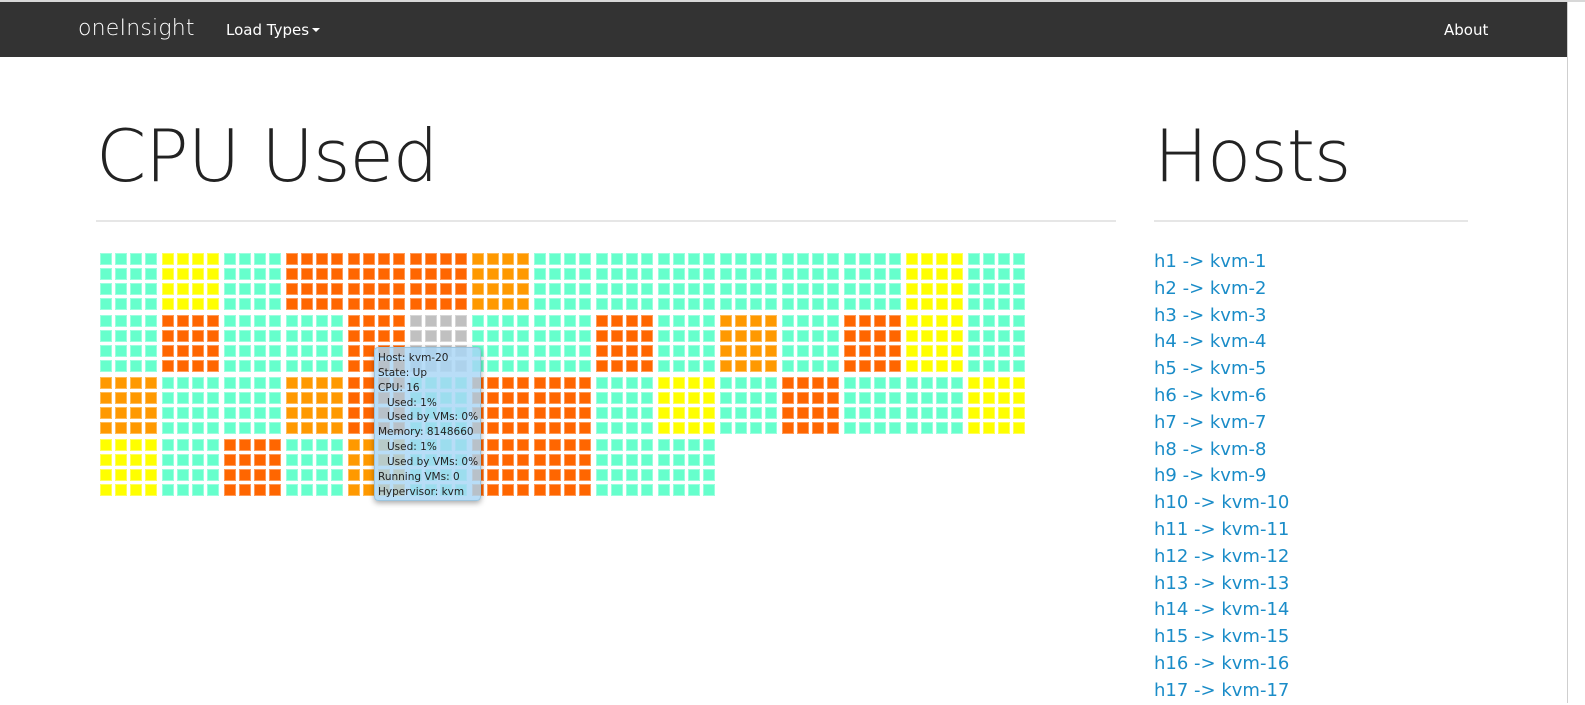 Image resolution: width=1585 pixels, height=705 pixels. What do you see at coordinates (421, 491) in the screenshot?
I see `tooltip-hypervisor: Hypervisor: kvm` at bounding box center [421, 491].